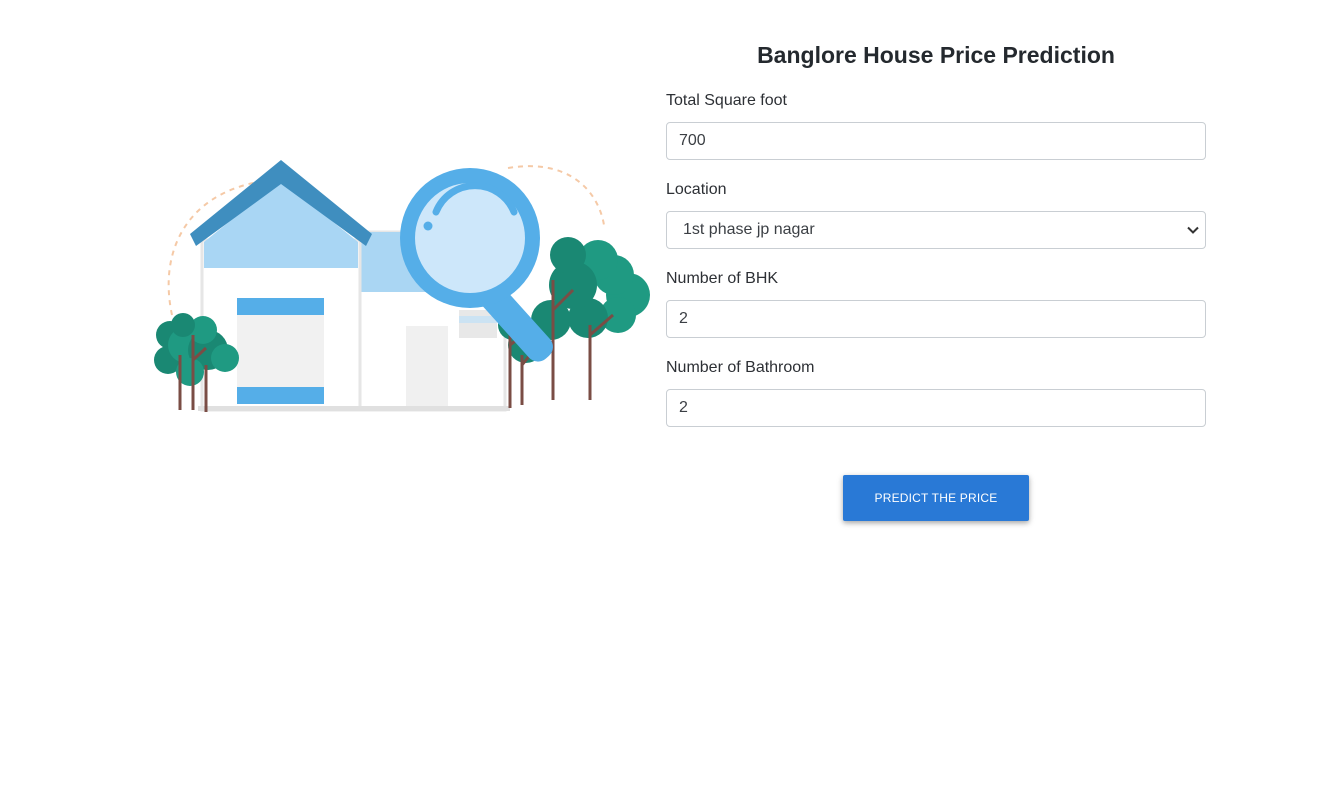  What do you see at coordinates (726, 100) in the screenshot?
I see `sqft-label: Total Square foot` at bounding box center [726, 100].